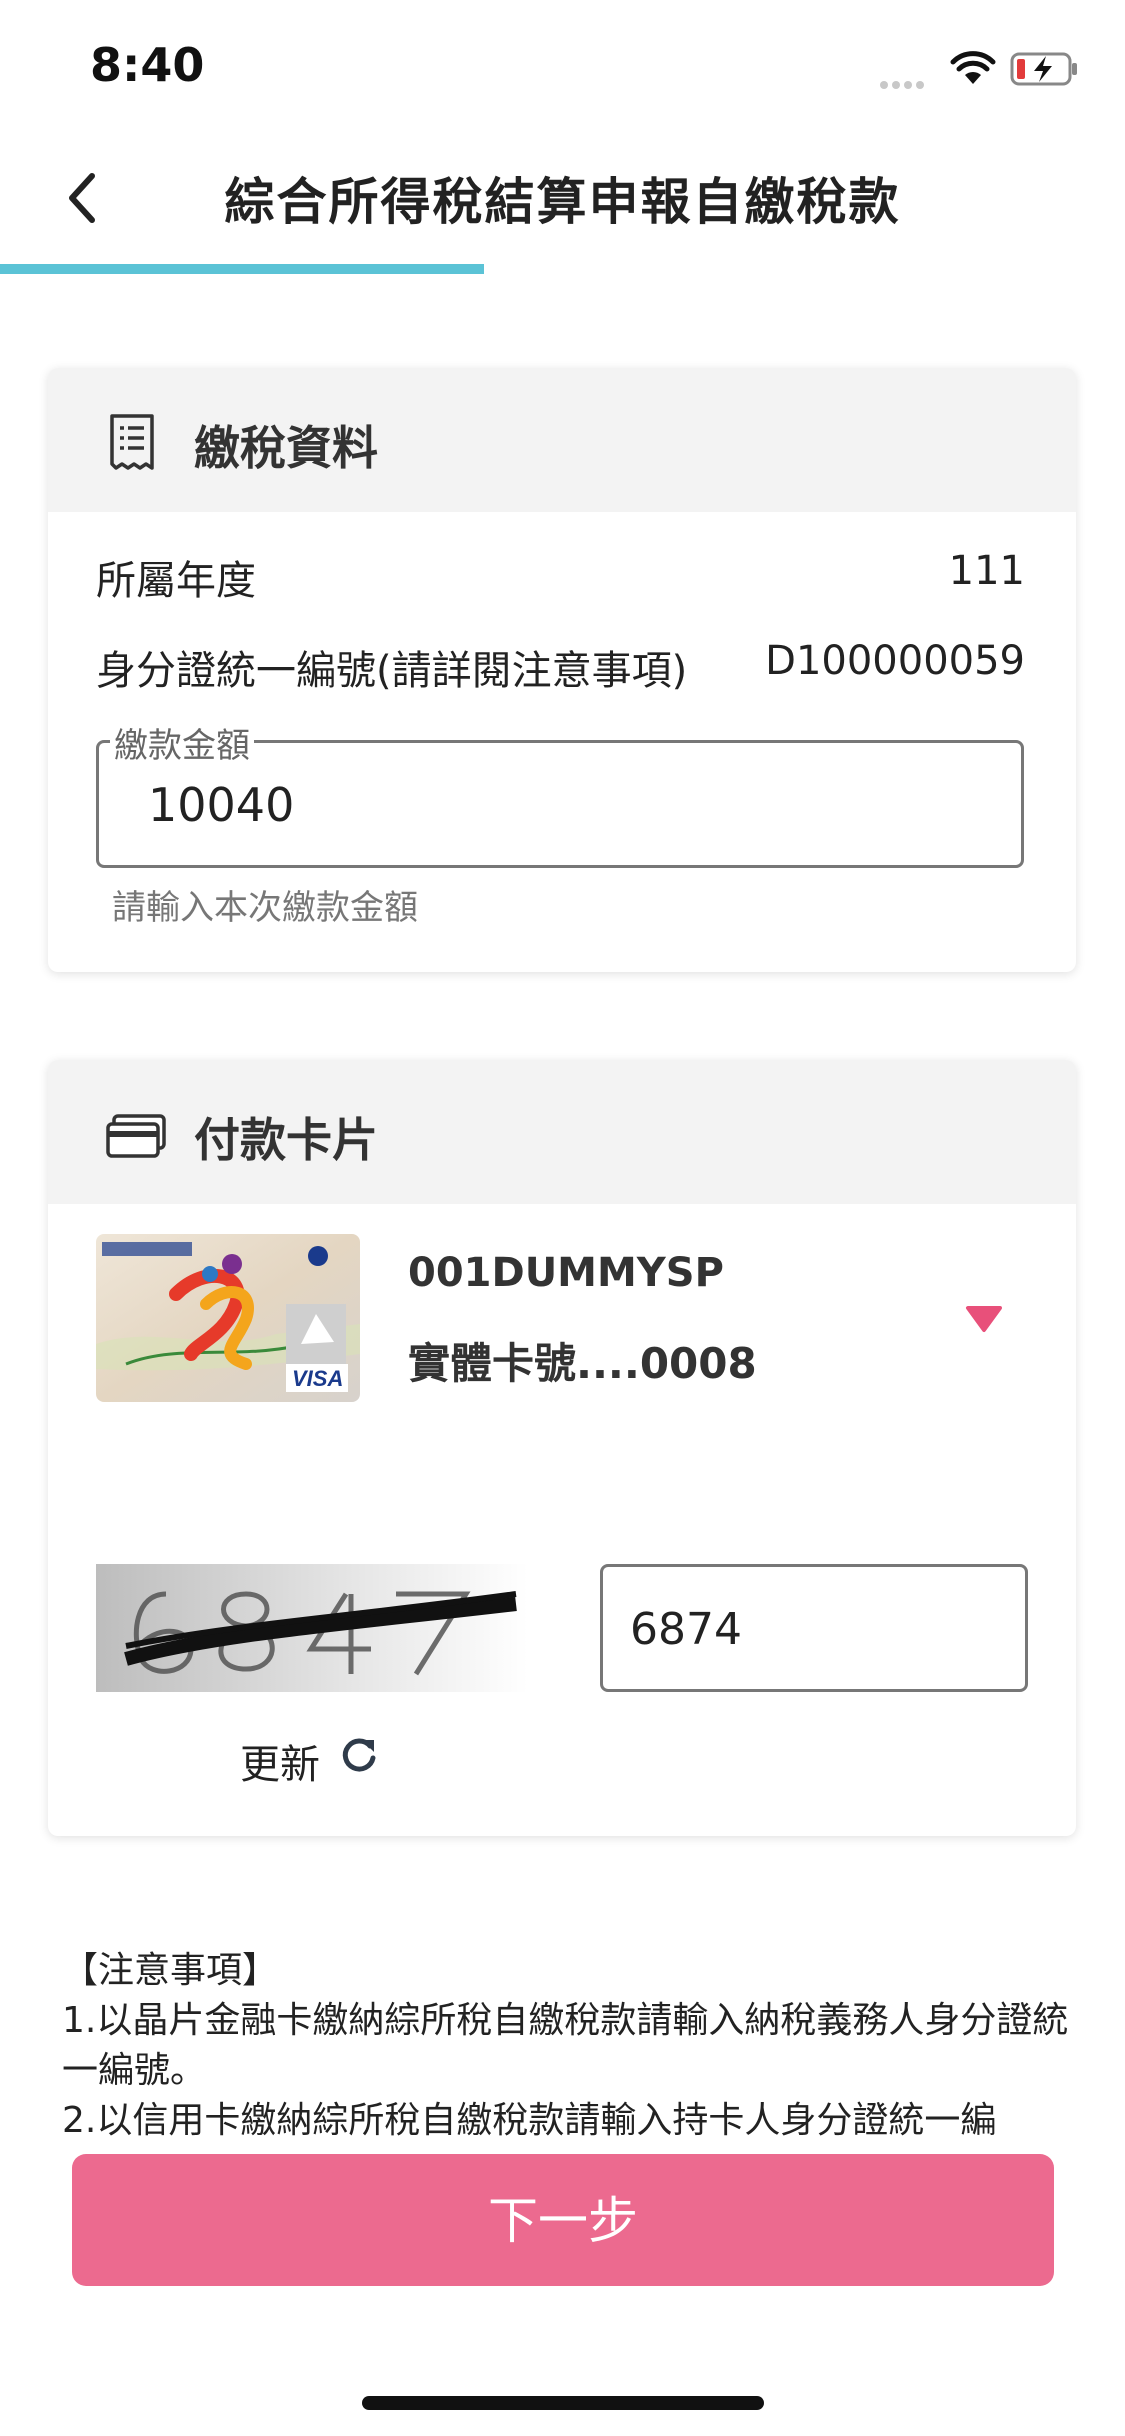 Image resolution: width=1125 pixels, height=2436 pixels. What do you see at coordinates (562, 202) in the screenshot?
I see `page-title: 綜合所得稅結算申報自繳稅款` at bounding box center [562, 202].